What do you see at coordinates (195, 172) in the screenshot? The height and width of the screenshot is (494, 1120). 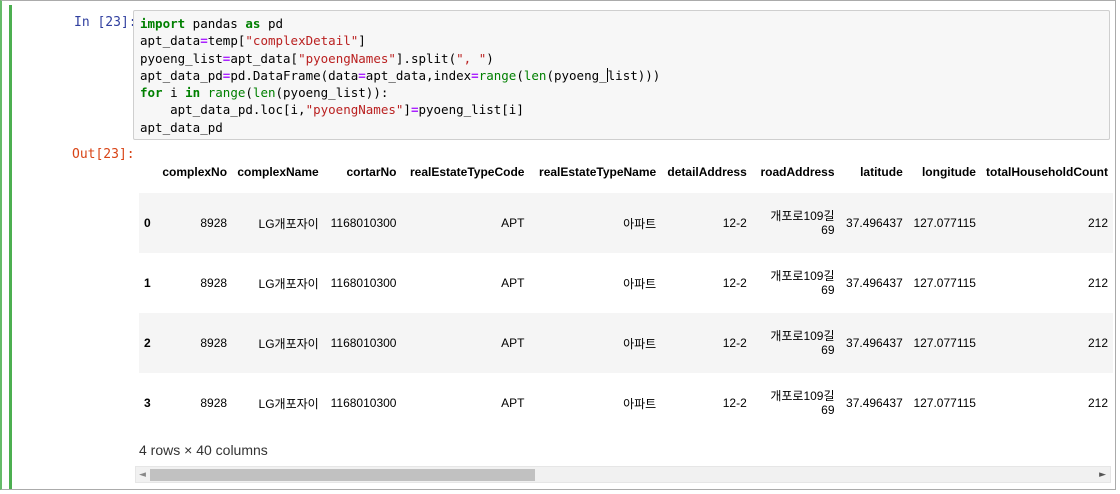 I see `column-header: complexNo` at bounding box center [195, 172].